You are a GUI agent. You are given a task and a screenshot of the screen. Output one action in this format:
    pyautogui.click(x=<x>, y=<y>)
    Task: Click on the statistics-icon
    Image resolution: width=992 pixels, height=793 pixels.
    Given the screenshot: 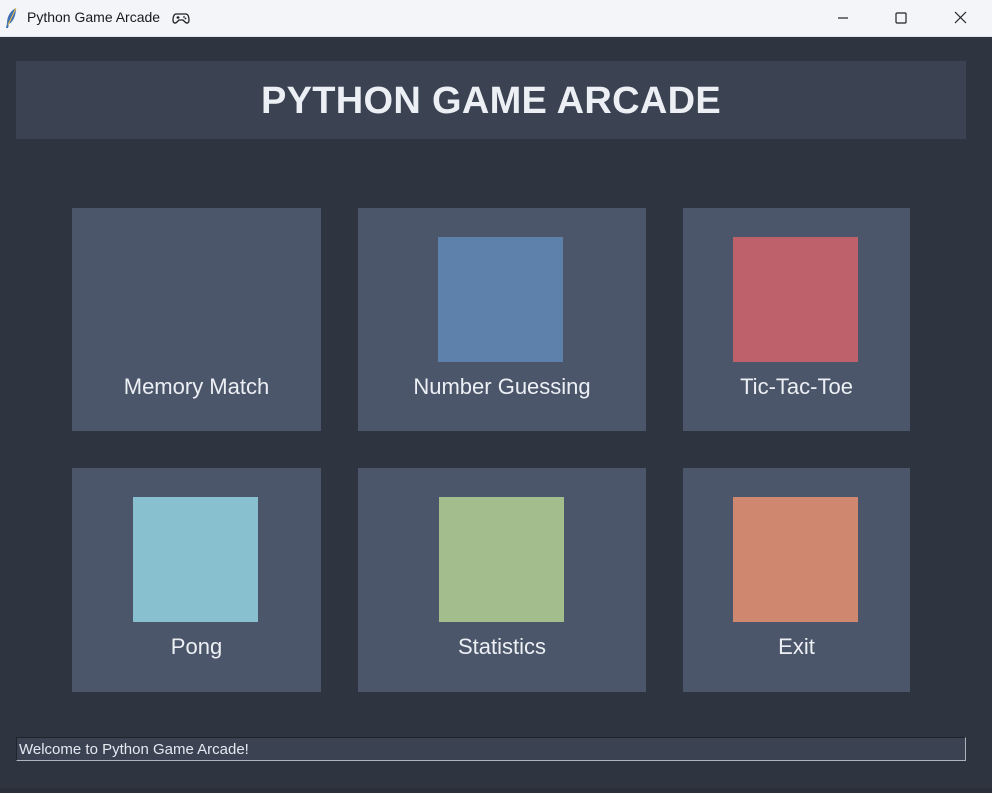 What is the action you would take?
    pyautogui.click(x=501, y=559)
    